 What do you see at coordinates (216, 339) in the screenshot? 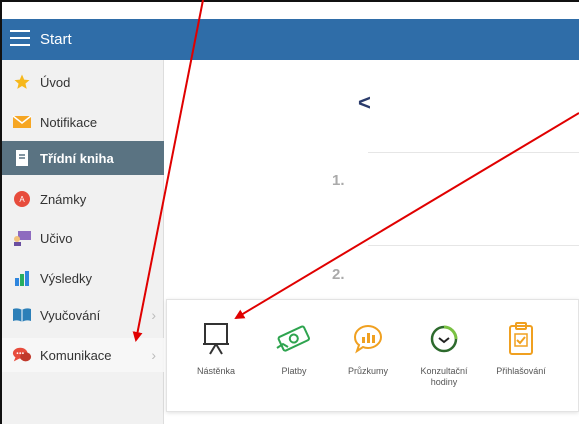
I see `bulletin-board-icon` at bounding box center [216, 339].